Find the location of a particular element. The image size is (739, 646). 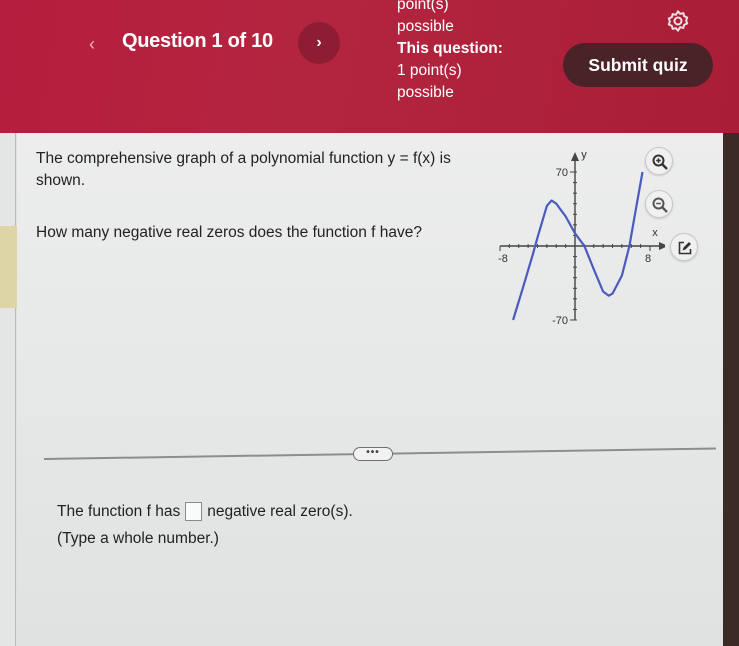

zoom-in-icon is located at coordinates (660, 162).